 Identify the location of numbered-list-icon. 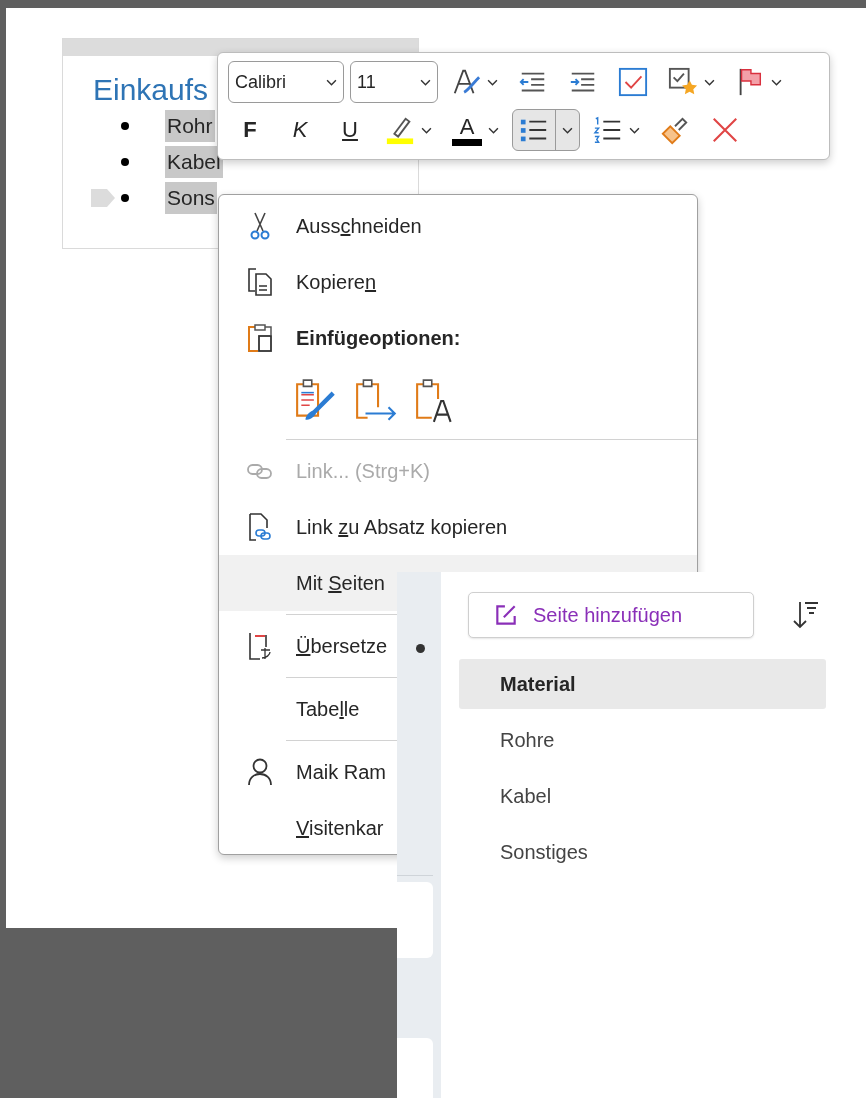
(608, 130).